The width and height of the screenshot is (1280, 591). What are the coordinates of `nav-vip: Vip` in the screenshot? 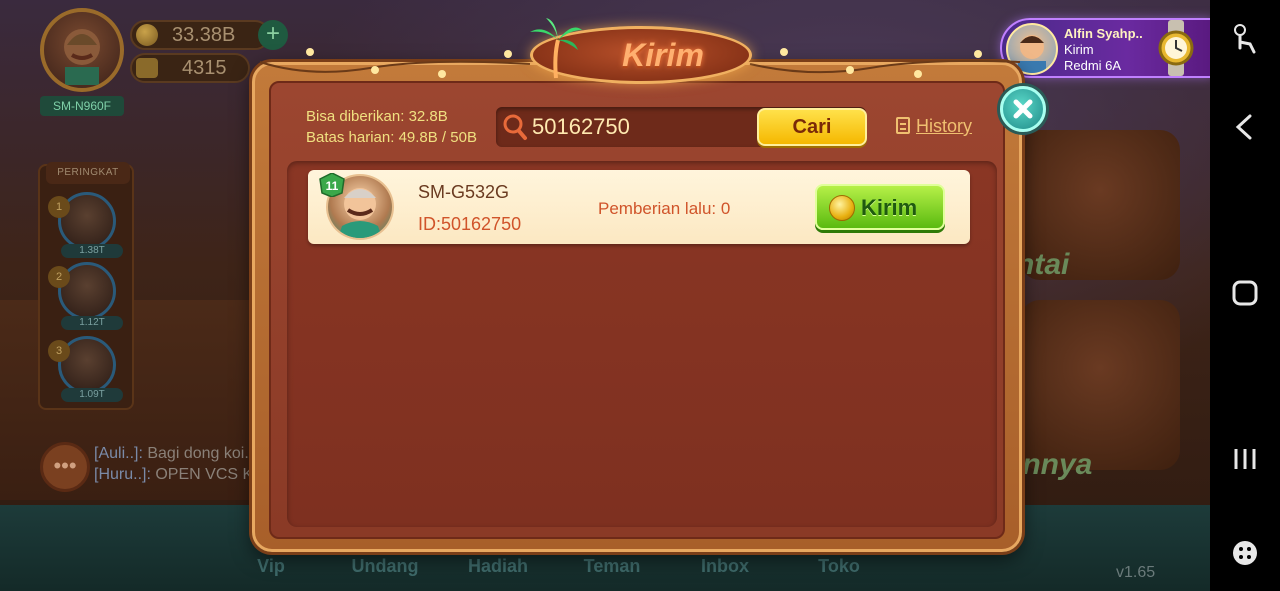 It's located at (271, 566).